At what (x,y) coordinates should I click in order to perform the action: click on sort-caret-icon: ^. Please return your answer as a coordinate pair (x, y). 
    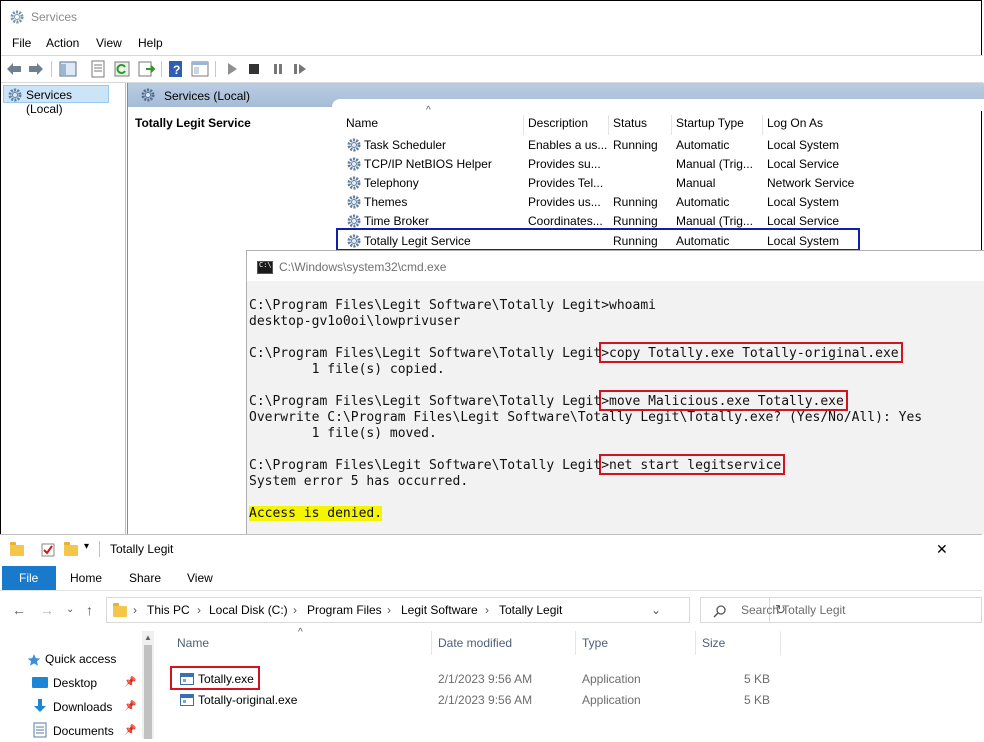
    Looking at the image, I should click on (300, 632).